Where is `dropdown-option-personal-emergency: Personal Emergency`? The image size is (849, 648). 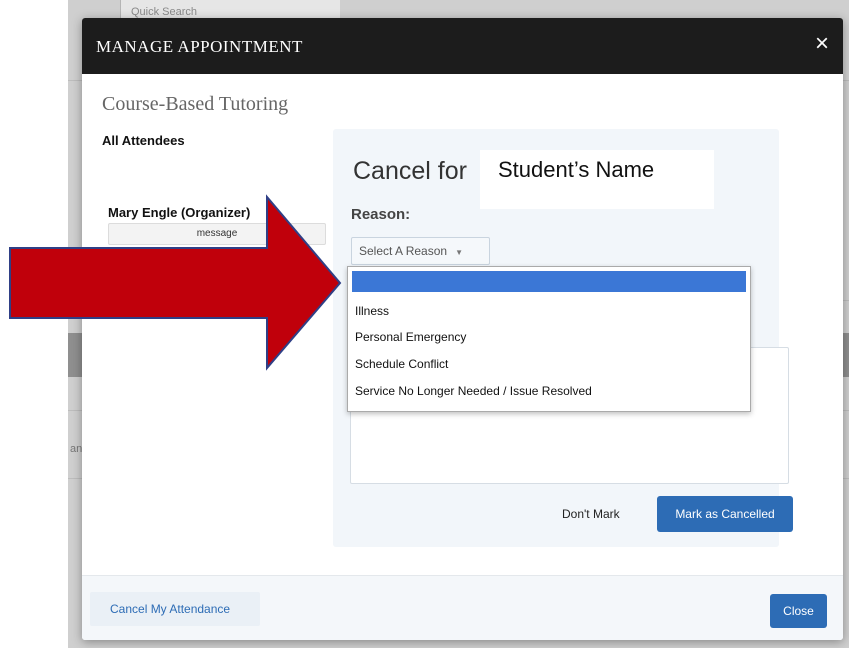 dropdown-option-personal-emergency: Personal Emergency is located at coordinates (410, 337).